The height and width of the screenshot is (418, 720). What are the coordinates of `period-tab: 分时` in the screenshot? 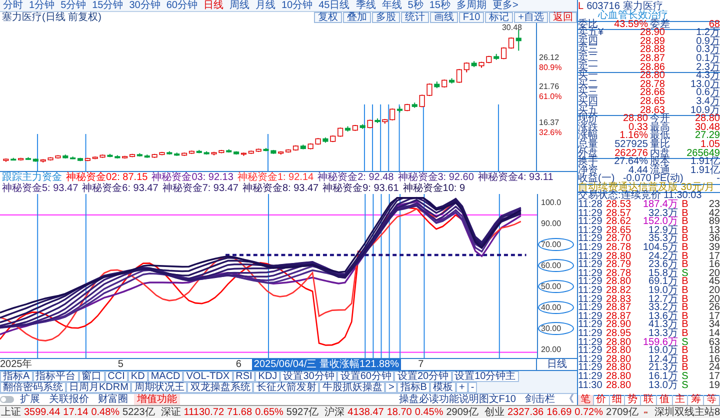 It's located at (13, 5).